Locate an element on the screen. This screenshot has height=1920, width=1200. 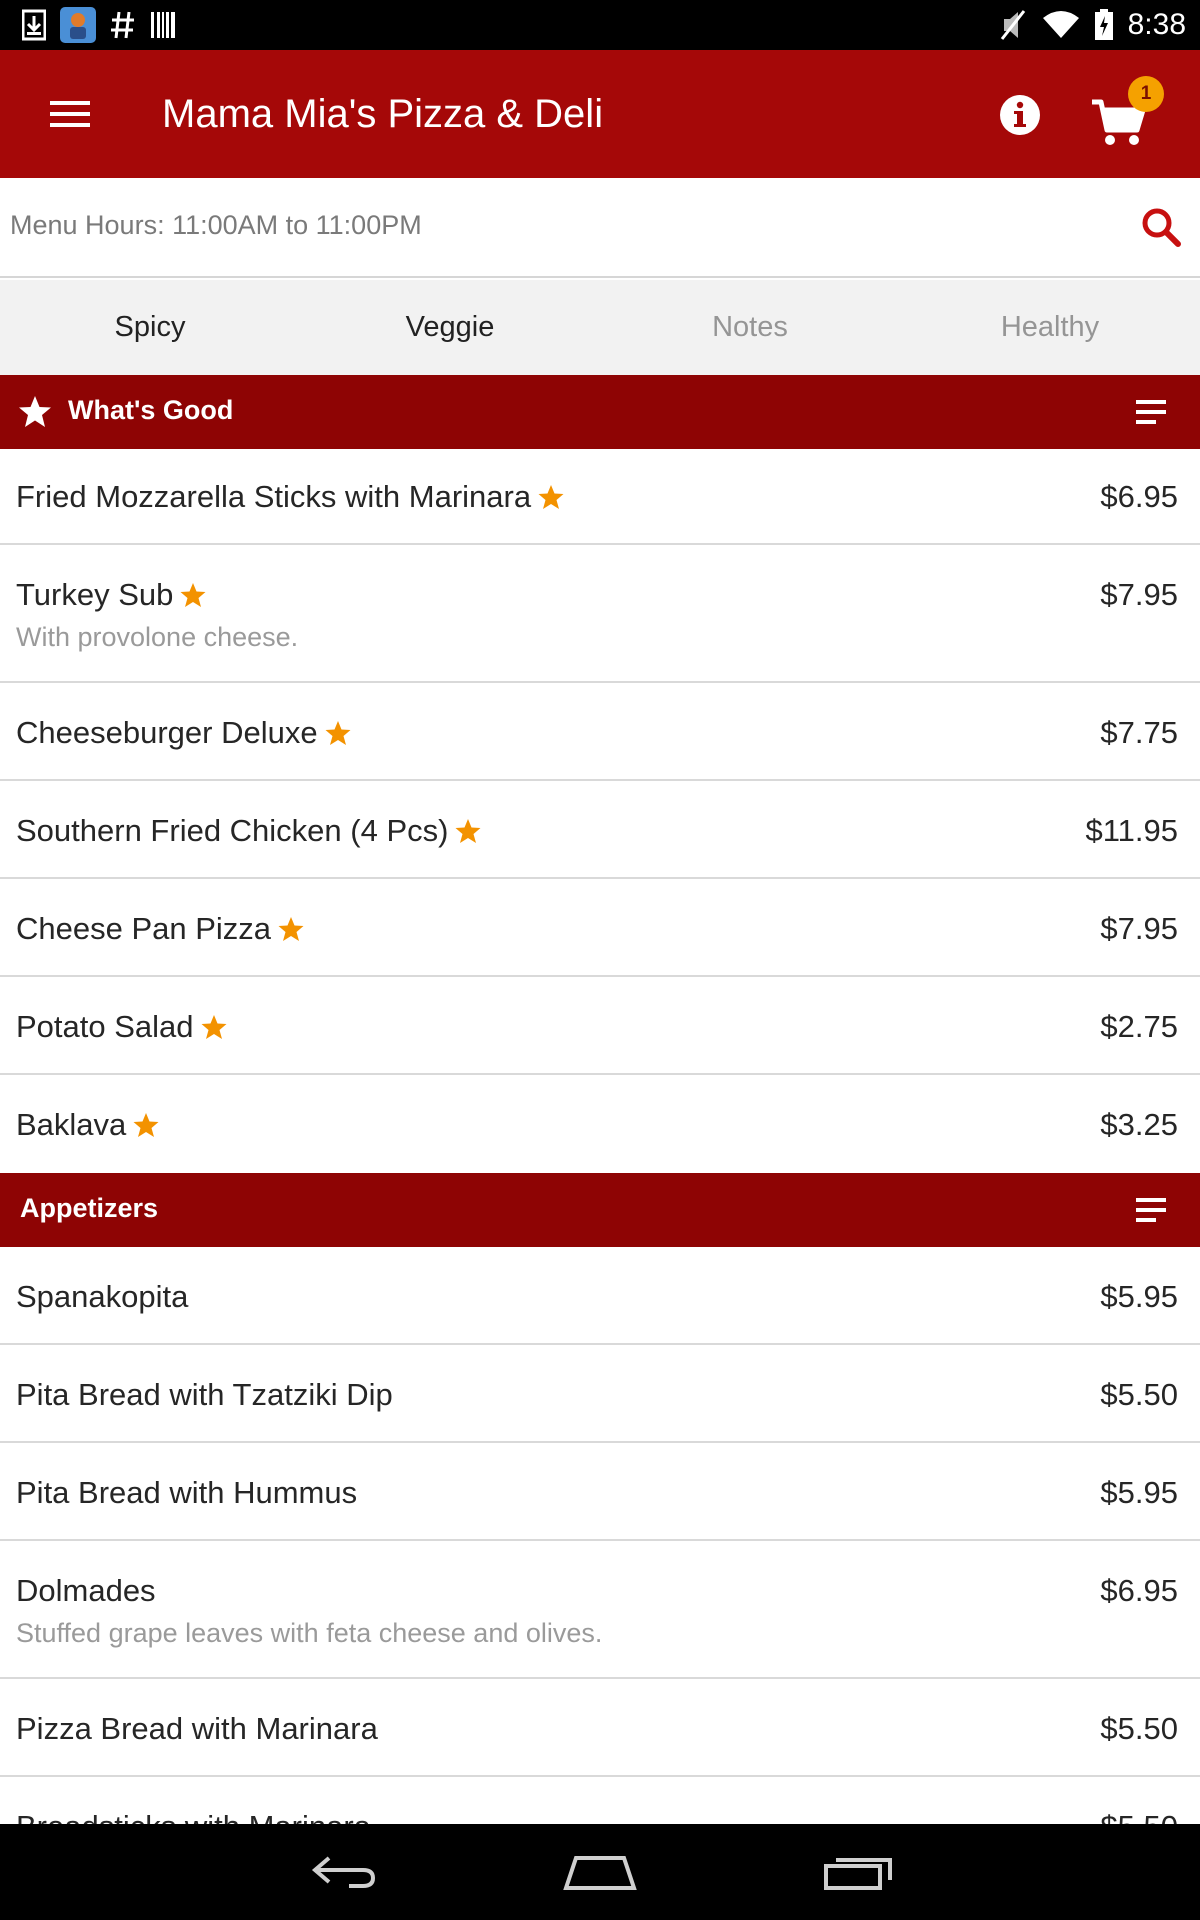
home-button is located at coordinates (600, 1872).